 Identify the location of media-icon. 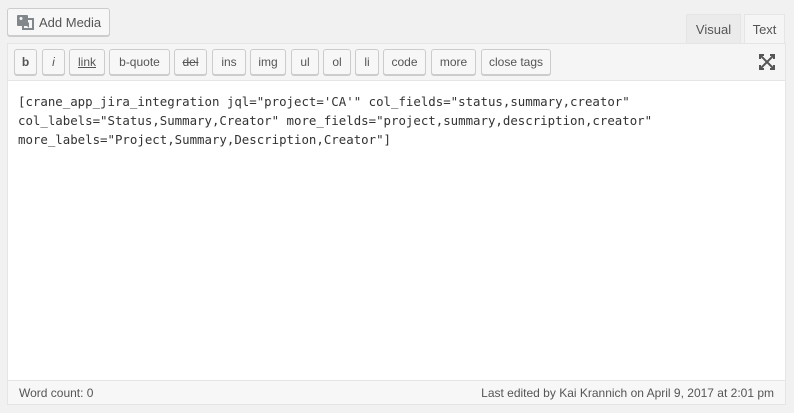
(25, 22).